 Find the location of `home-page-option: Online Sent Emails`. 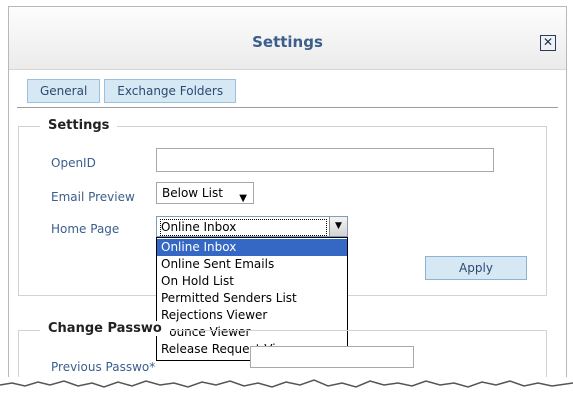

home-page-option: Online Sent Emails is located at coordinates (252, 264).